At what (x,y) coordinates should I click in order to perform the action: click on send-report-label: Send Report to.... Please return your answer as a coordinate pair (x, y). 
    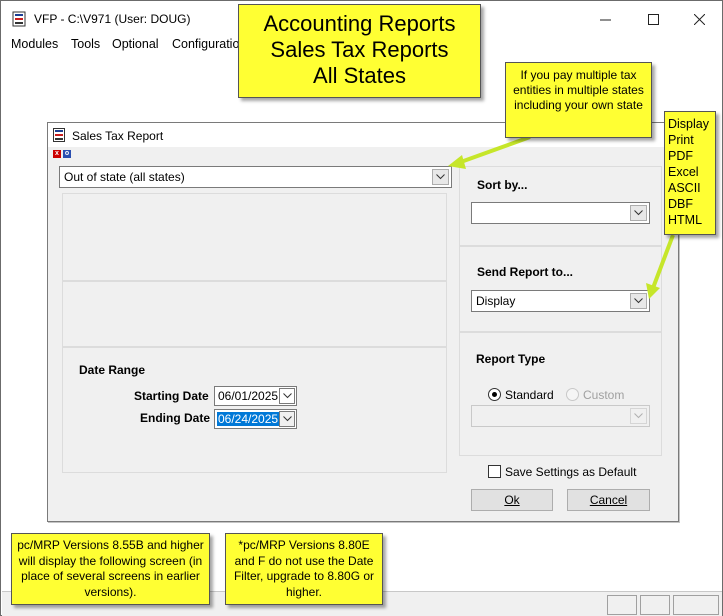
    Looking at the image, I should click on (525, 272).